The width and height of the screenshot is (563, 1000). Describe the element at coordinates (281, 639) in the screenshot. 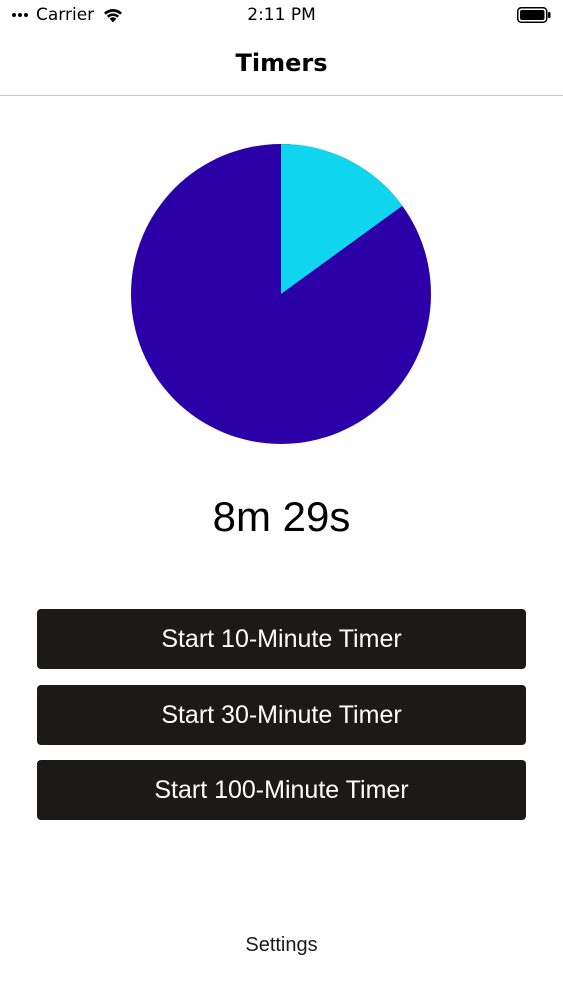

I see `start-10-minute-timer-button: Start 10-Minute Timer` at that location.